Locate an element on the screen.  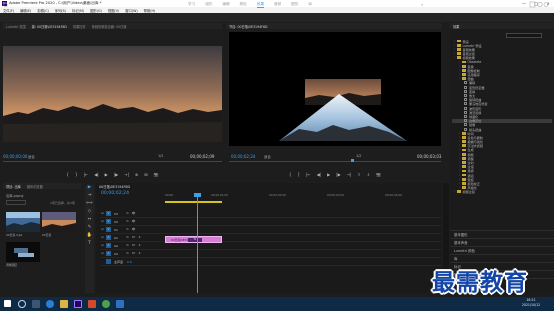
edge-browser-icon is located at coordinates (50, 304).